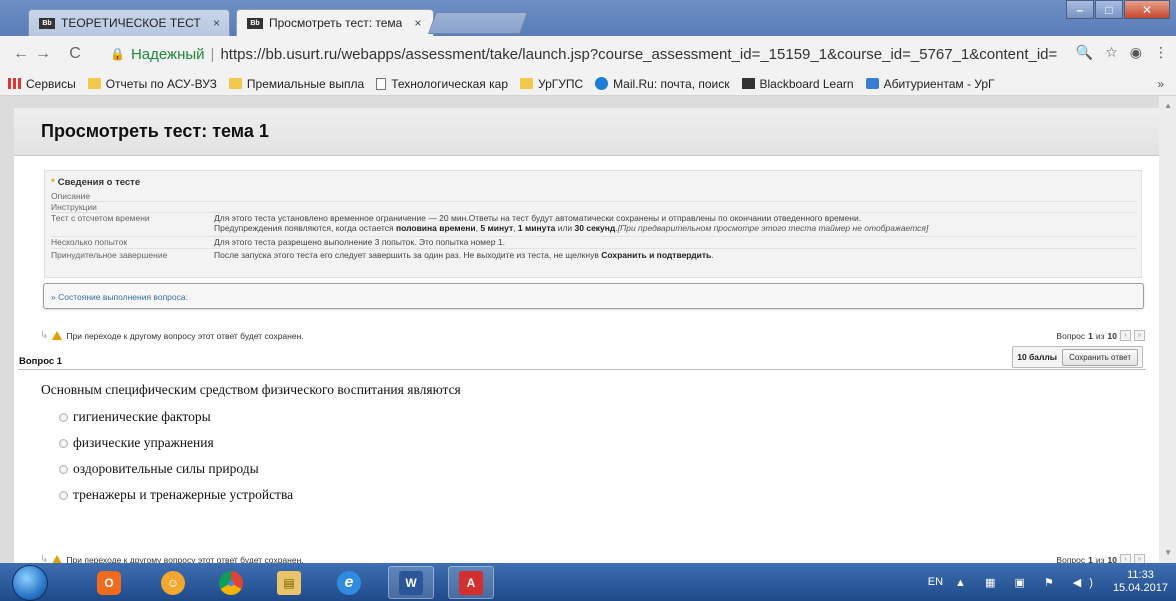  Describe the element at coordinates (1136, 52) in the screenshot. I see `extension-icon: ◉` at that location.